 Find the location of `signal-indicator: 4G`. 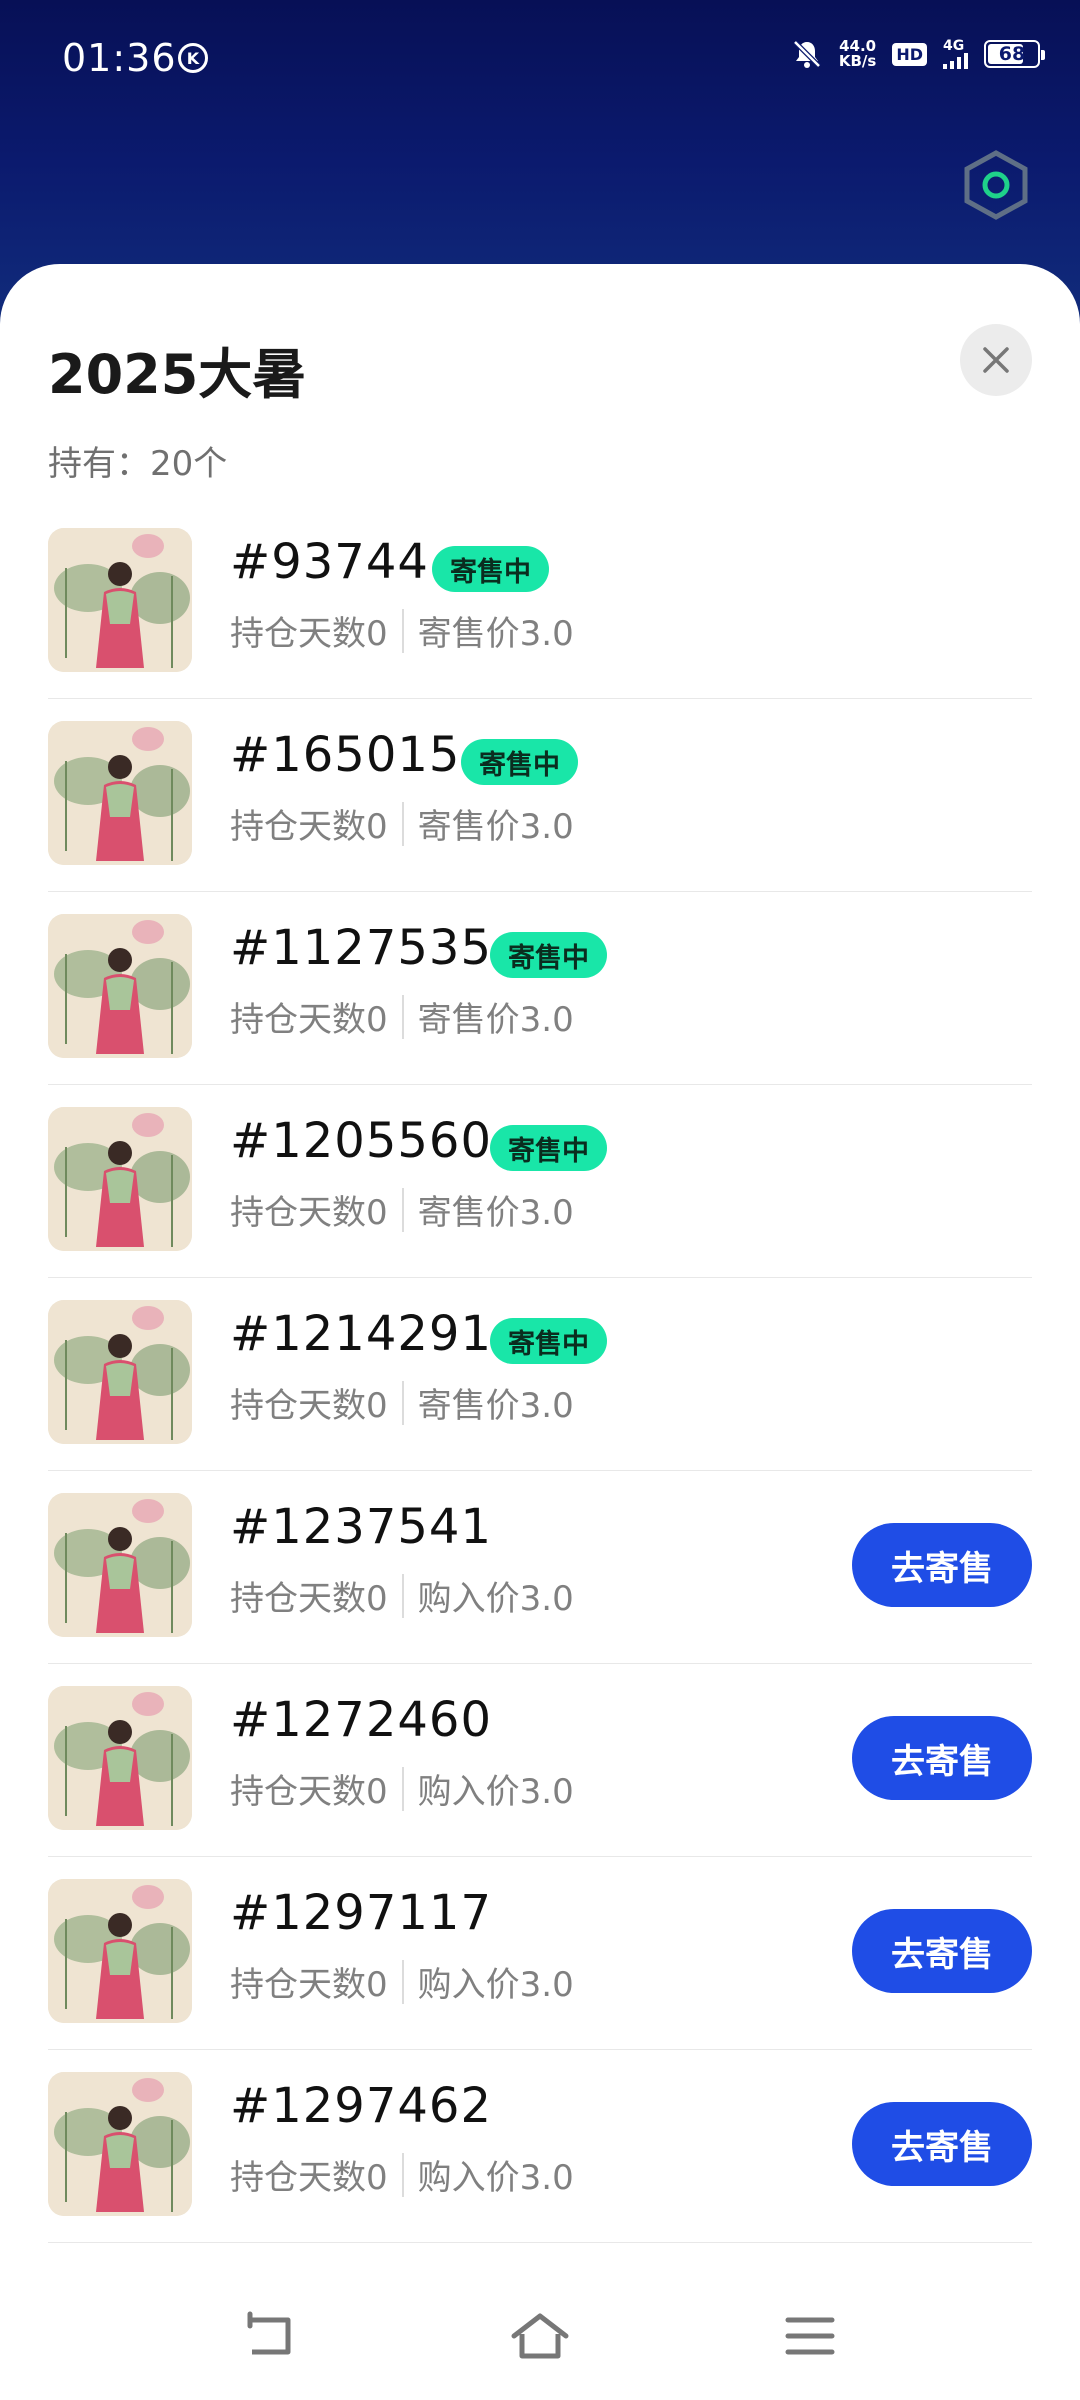

signal-indicator: 4G is located at coordinates (955, 54).